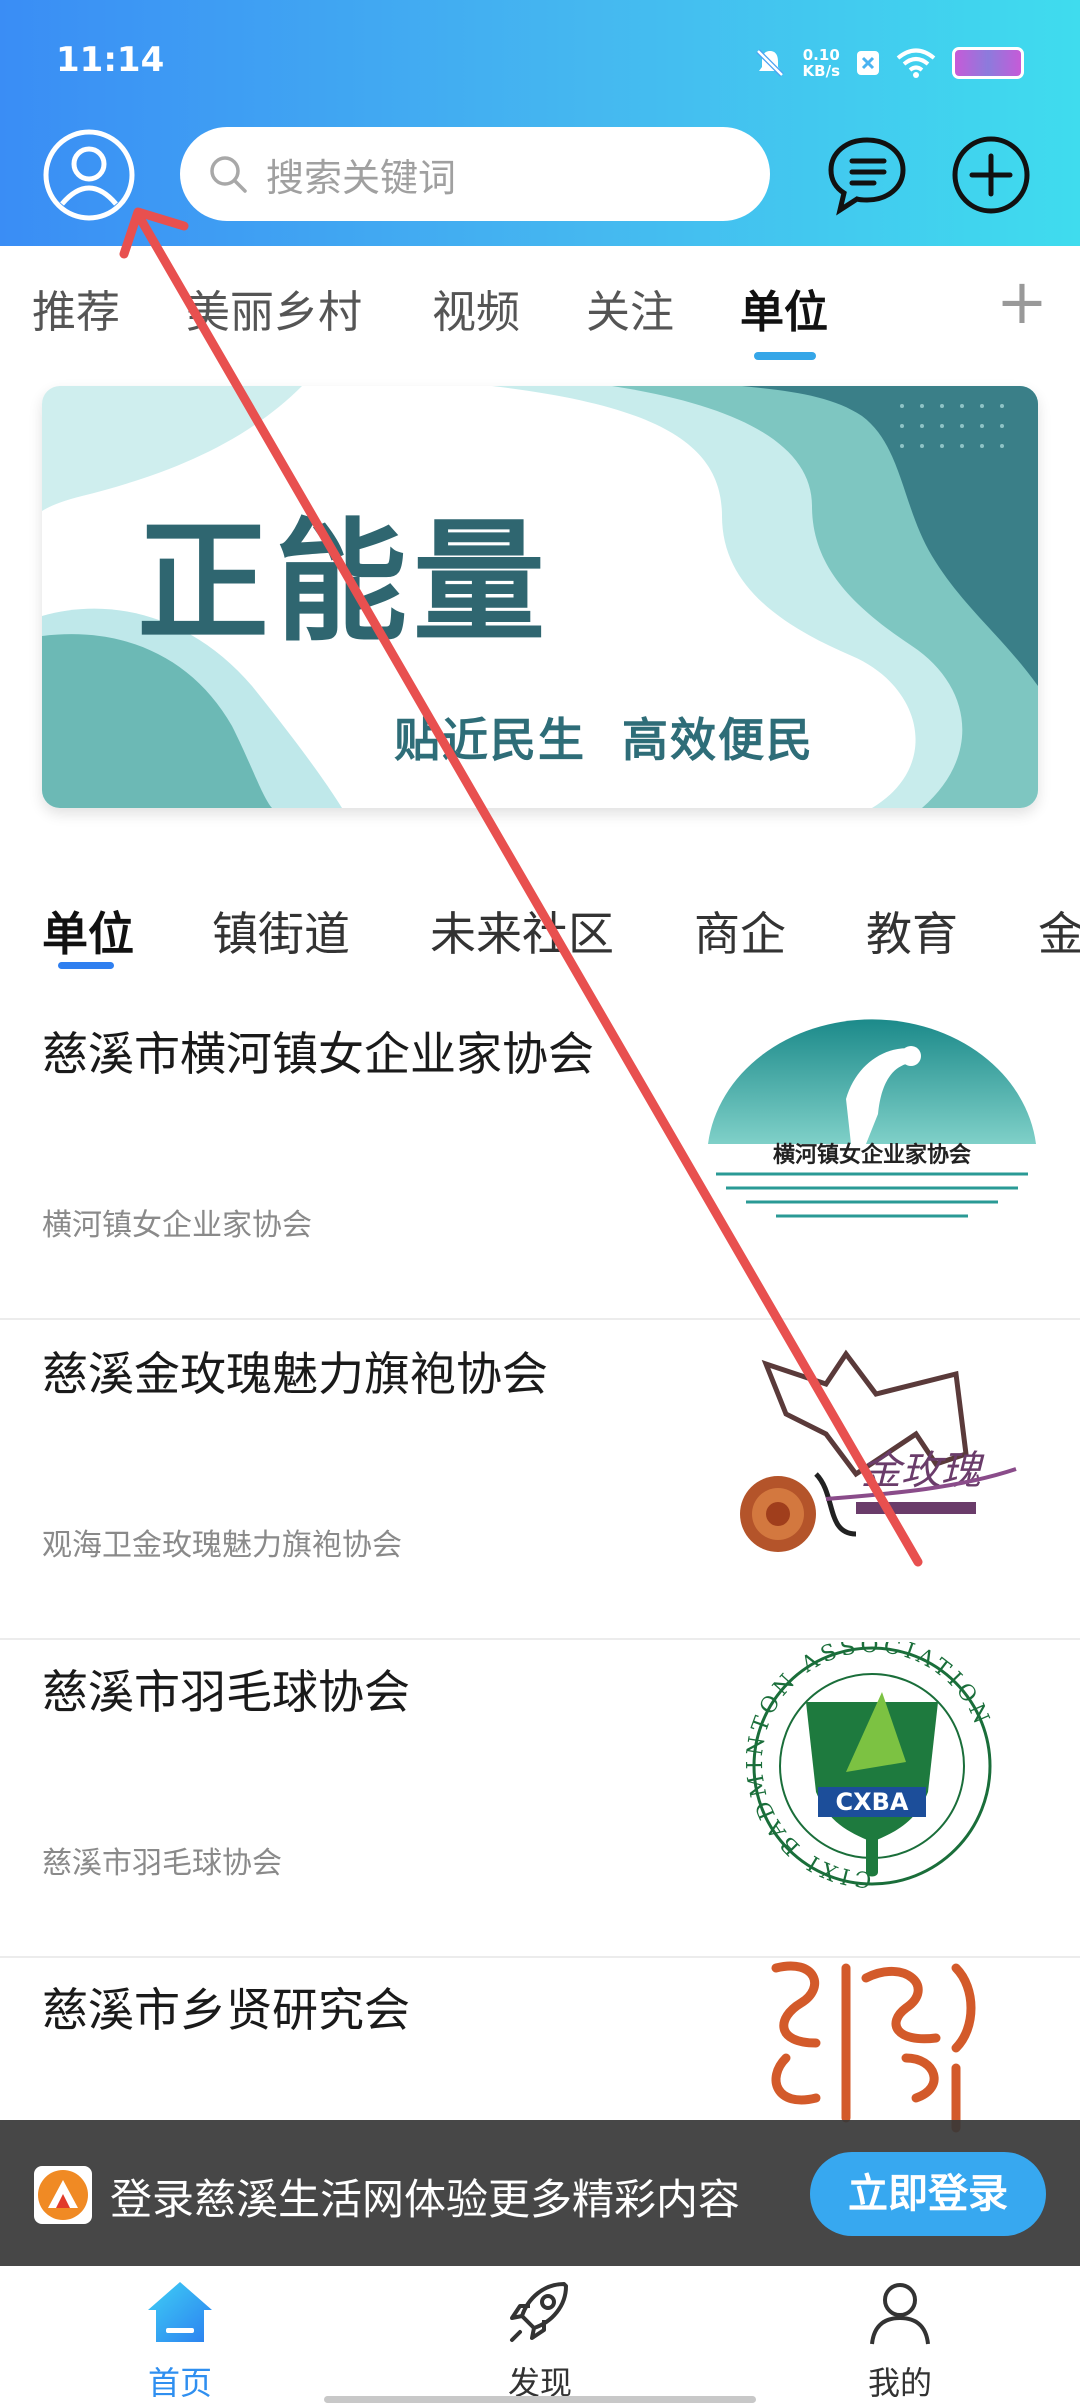  I want to click on person-icon, so click(900, 2314).